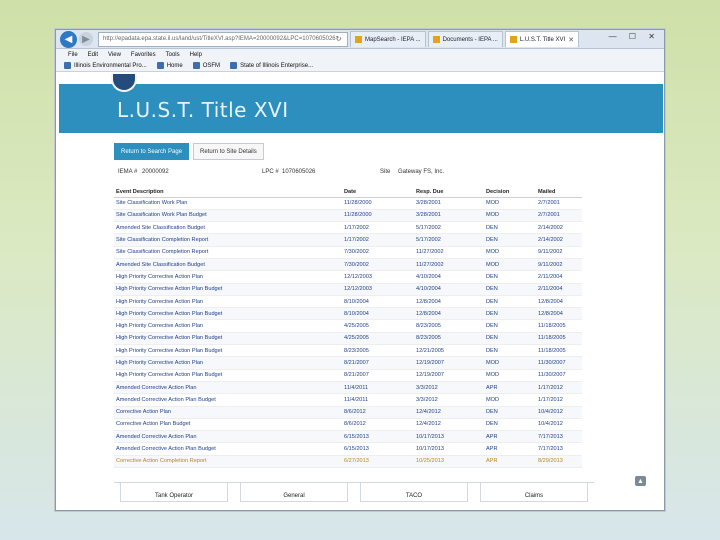 Image resolution: width=720 pixels, height=540 pixels. What do you see at coordinates (559, 265) in the screenshot?
I see `mailed-cell: 9/11/2002` at bounding box center [559, 265].